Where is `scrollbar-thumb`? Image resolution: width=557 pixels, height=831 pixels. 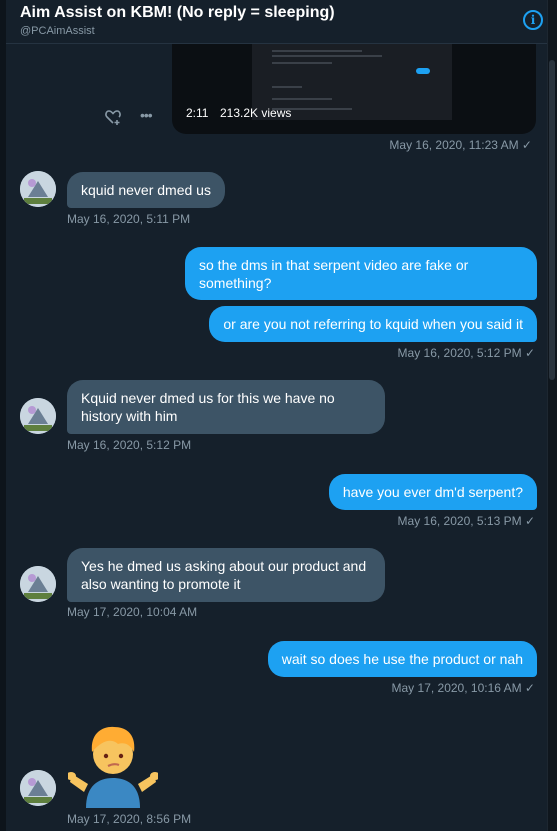 scrollbar-thumb is located at coordinates (552, 220).